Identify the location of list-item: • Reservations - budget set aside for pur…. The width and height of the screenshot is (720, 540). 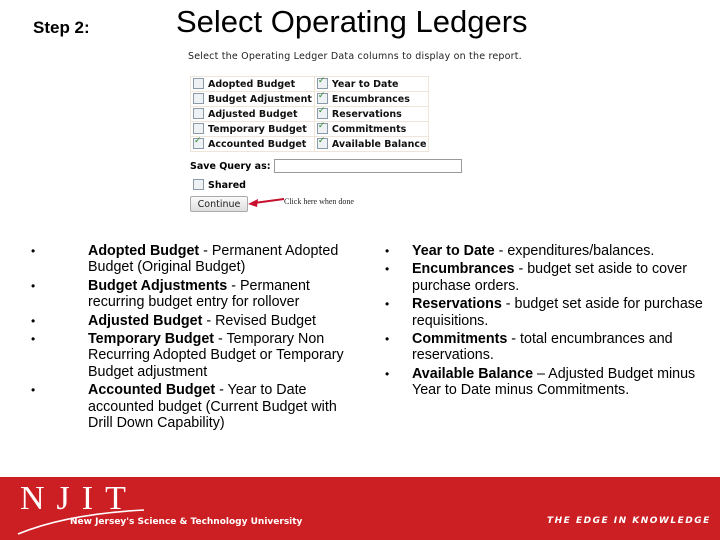
(548, 312).